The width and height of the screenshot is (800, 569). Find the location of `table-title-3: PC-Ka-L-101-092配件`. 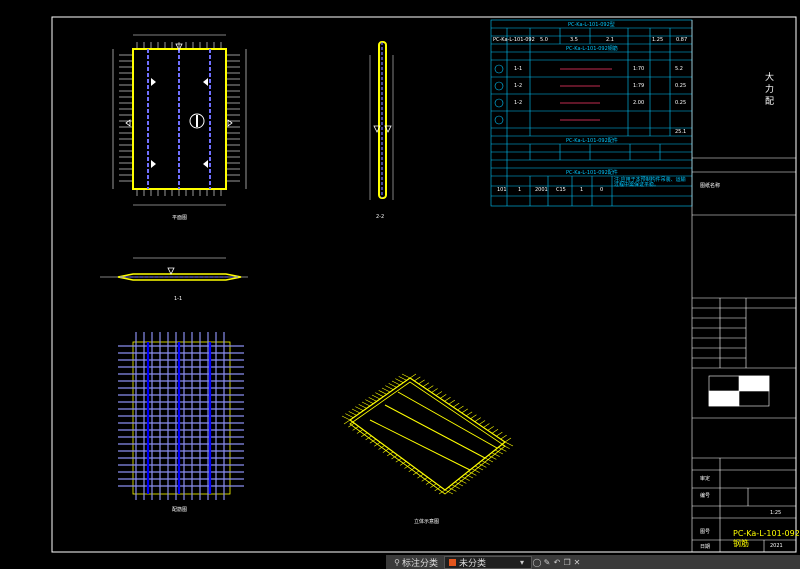

table-title-3: PC-Ka-L-101-092配件 is located at coordinates (592, 141).